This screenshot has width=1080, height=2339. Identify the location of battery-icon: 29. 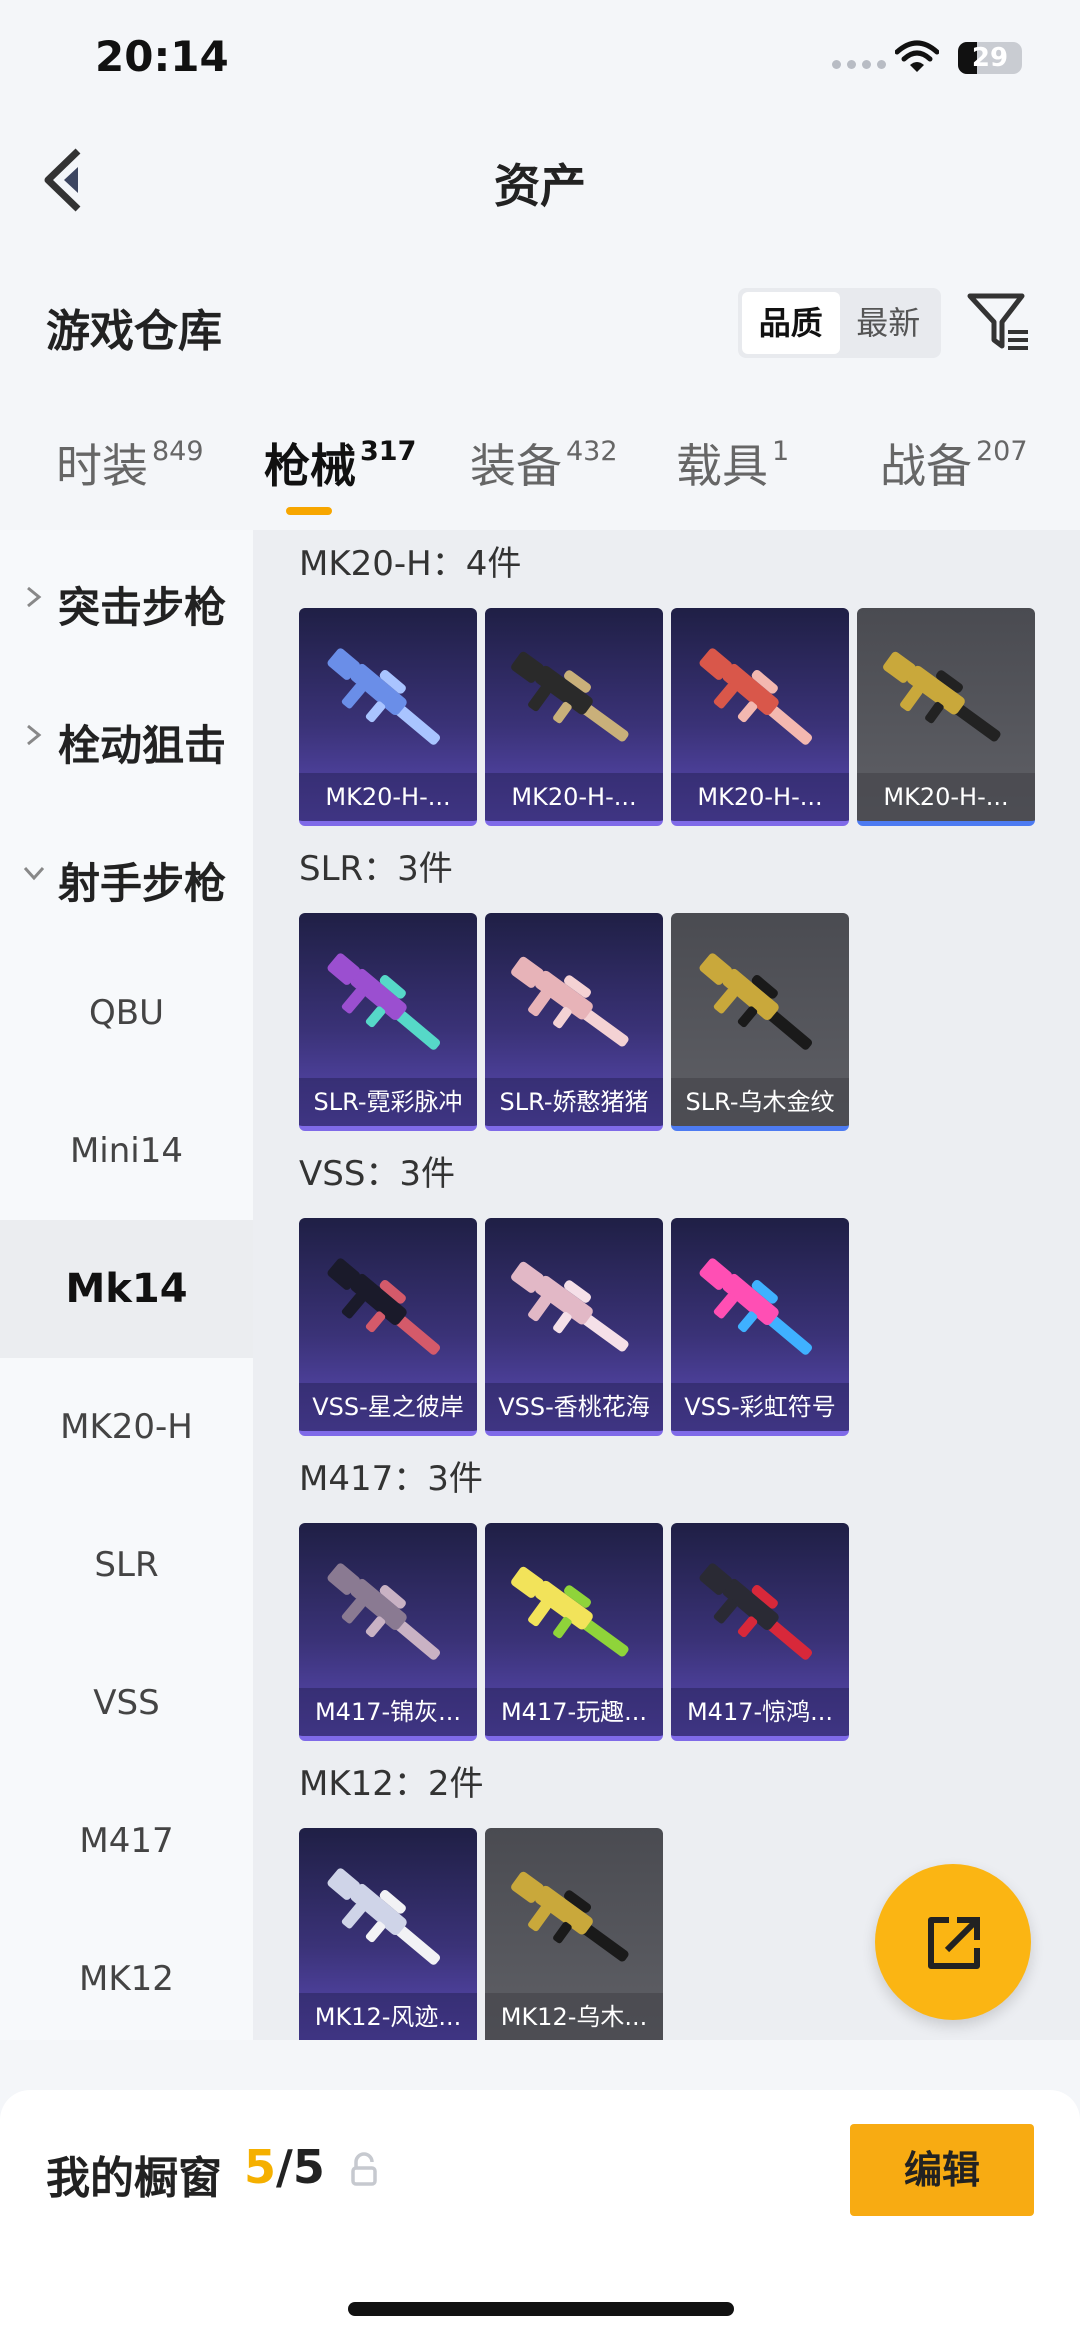
(990, 58).